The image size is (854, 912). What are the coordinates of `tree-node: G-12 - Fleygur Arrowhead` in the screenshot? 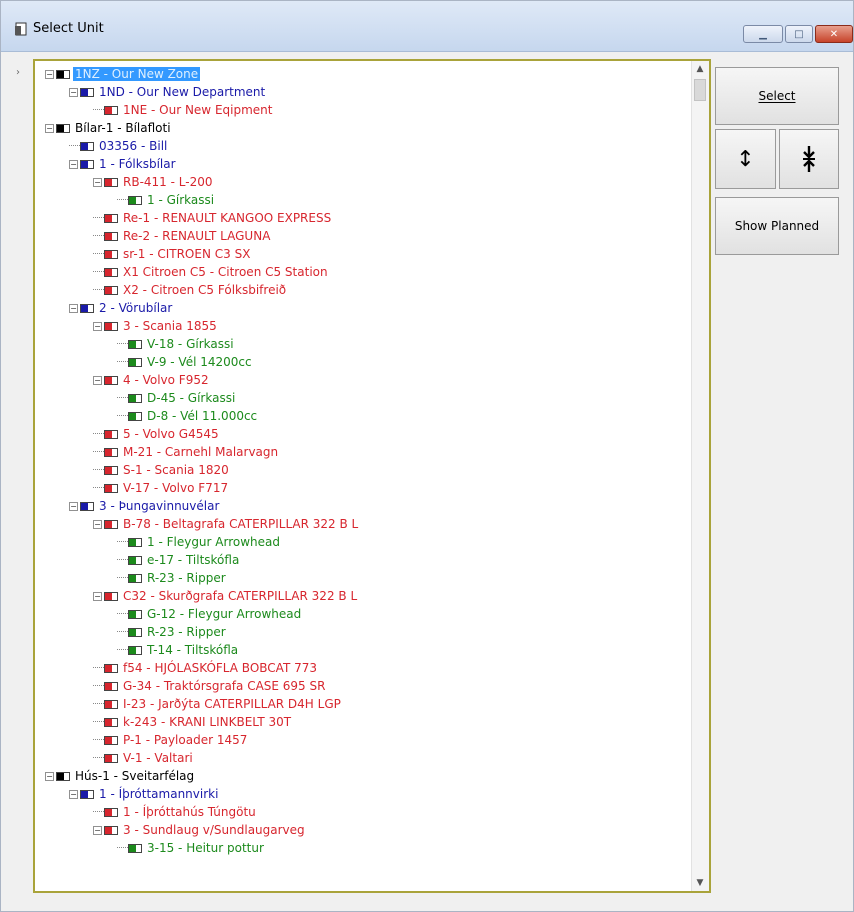 It's located at (364, 614).